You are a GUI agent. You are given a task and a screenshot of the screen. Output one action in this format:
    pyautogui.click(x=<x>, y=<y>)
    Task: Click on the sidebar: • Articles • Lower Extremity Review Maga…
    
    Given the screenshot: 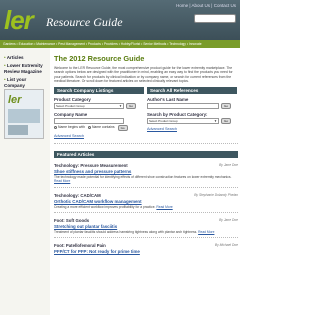 What is the action you would take?
    pyautogui.click(x=25, y=181)
    